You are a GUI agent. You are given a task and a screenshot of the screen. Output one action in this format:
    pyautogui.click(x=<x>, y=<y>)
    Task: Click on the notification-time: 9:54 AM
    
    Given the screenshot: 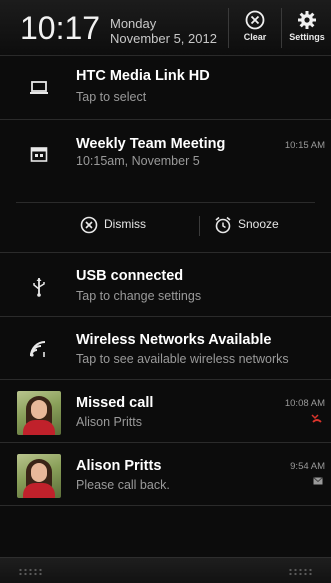 What is the action you would take?
    pyautogui.click(x=307, y=466)
    